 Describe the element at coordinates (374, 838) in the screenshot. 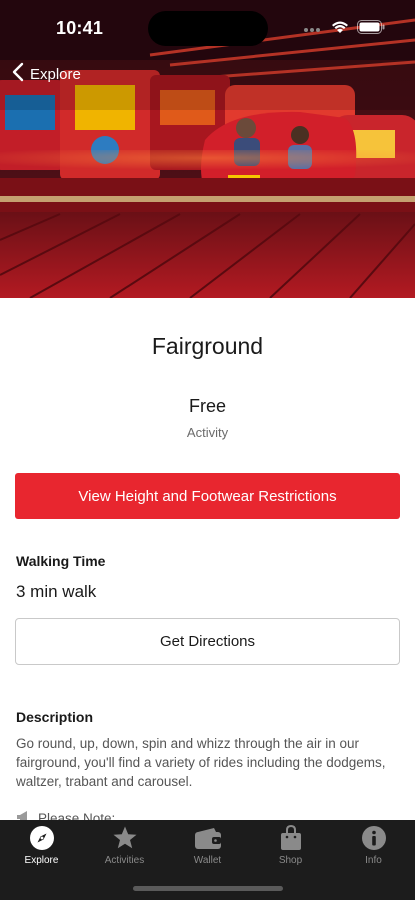

I see `info-icon` at that location.